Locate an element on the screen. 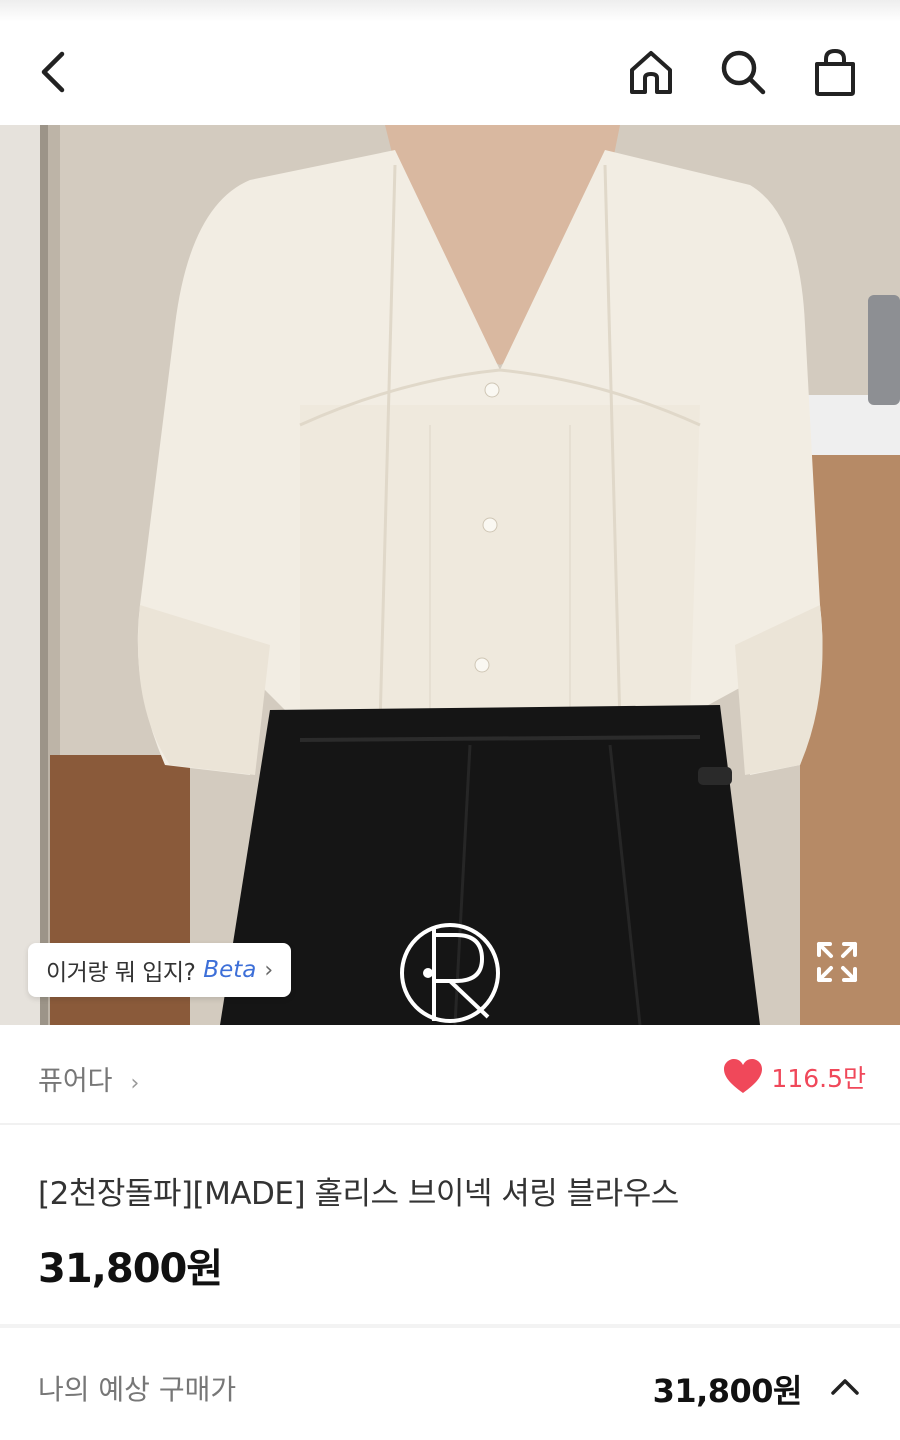 The height and width of the screenshot is (1440, 900). top-navigation-bar is located at coordinates (450, 62).